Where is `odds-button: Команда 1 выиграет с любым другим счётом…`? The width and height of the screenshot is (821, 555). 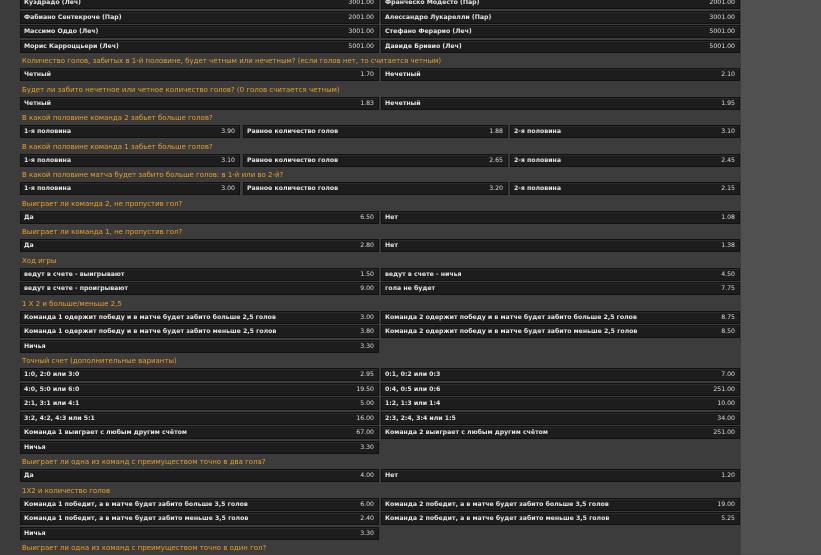 odds-button: Команда 1 выиграет с любым другим счётом… is located at coordinates (199, 432).